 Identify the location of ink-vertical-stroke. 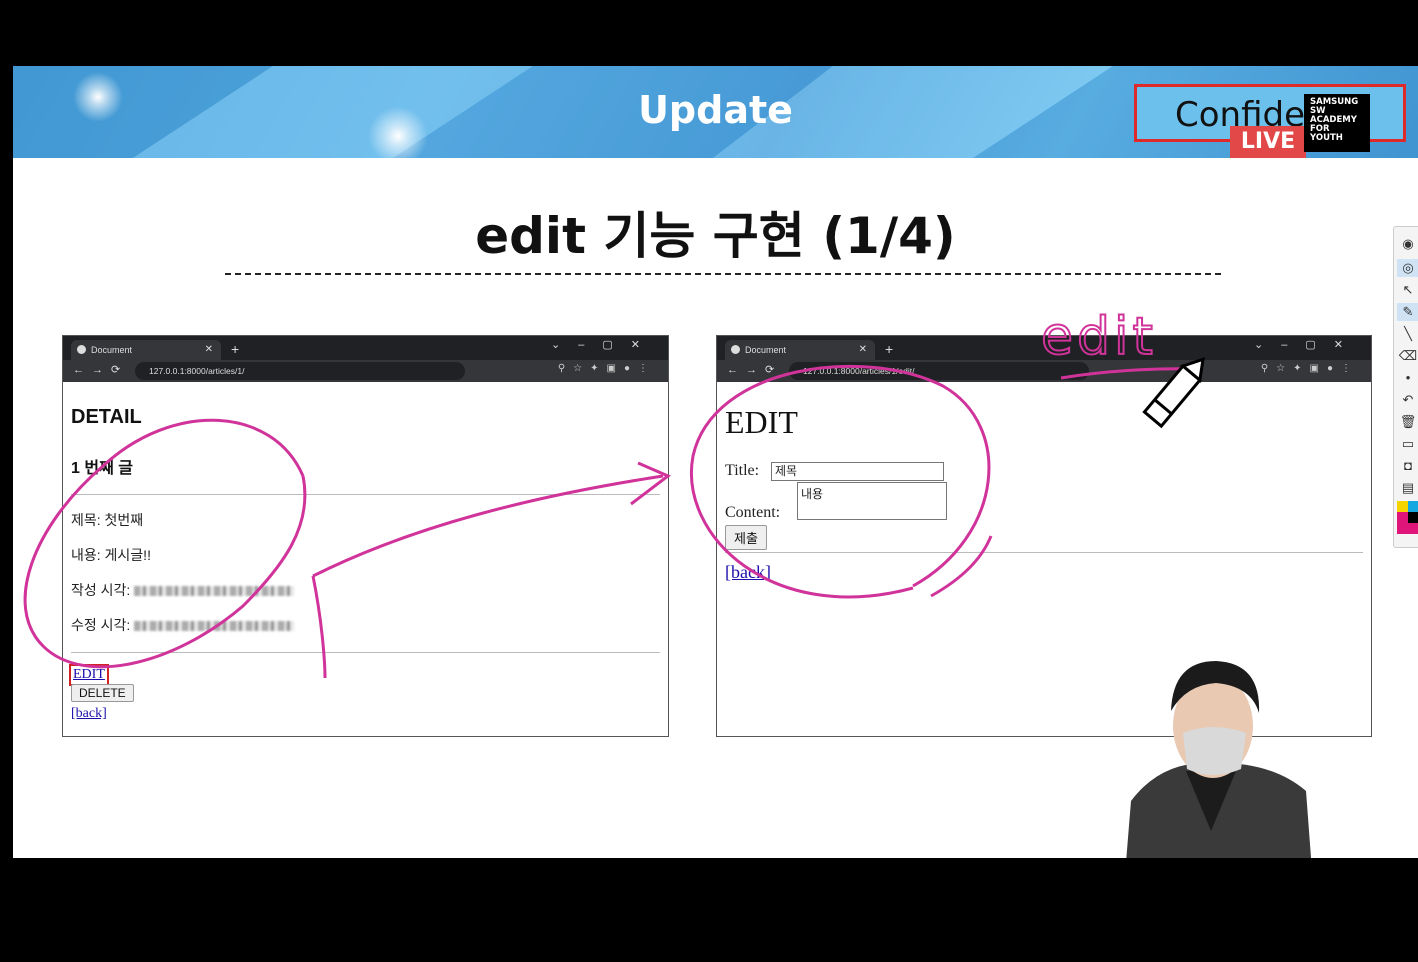
(319, 627).